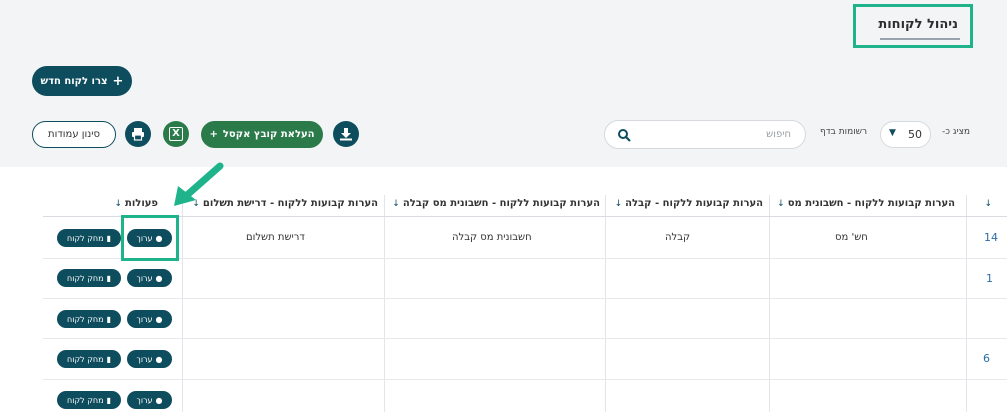 This screenshot has height=412, width=1007. I want to click on excel-export-button: X, so click(176, 134).